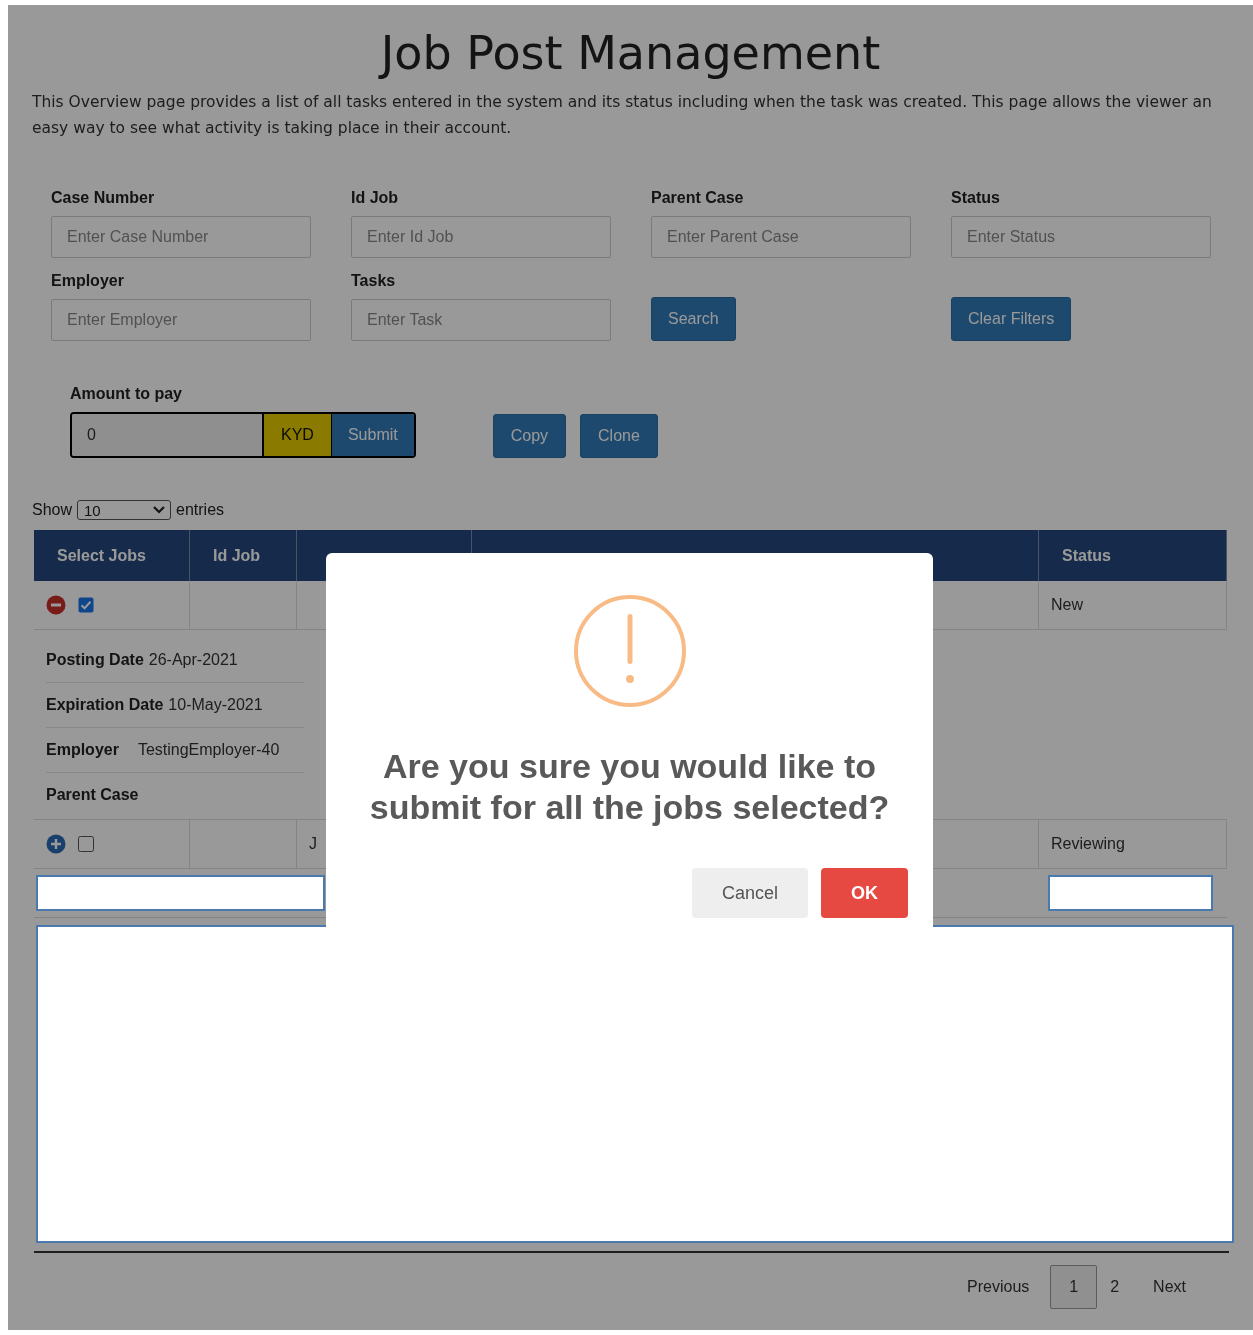 The width and height of the screenshot is (1253, 1335). What do you see at coordinates (181, 237) in the screenshot?
I see `filter-field: Enter Case Number` at bounding box center [181, 237].